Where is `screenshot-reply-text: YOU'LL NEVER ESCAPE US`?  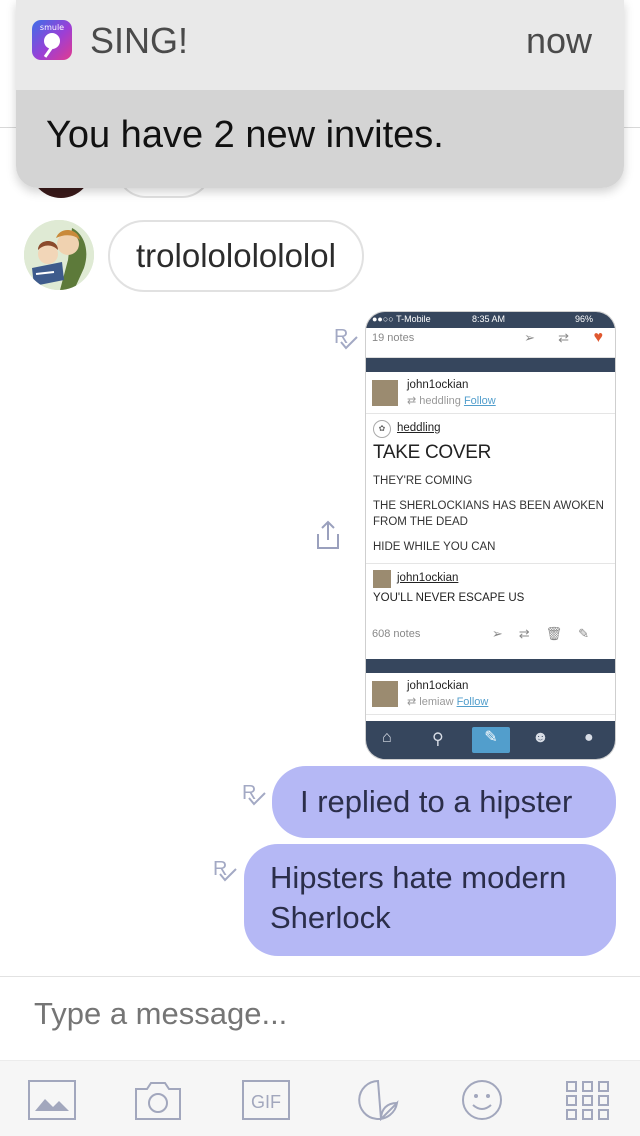 screenshot-reply-text: YOU'LL NEVER ESCAPE US is located at coordinates (449, 598).